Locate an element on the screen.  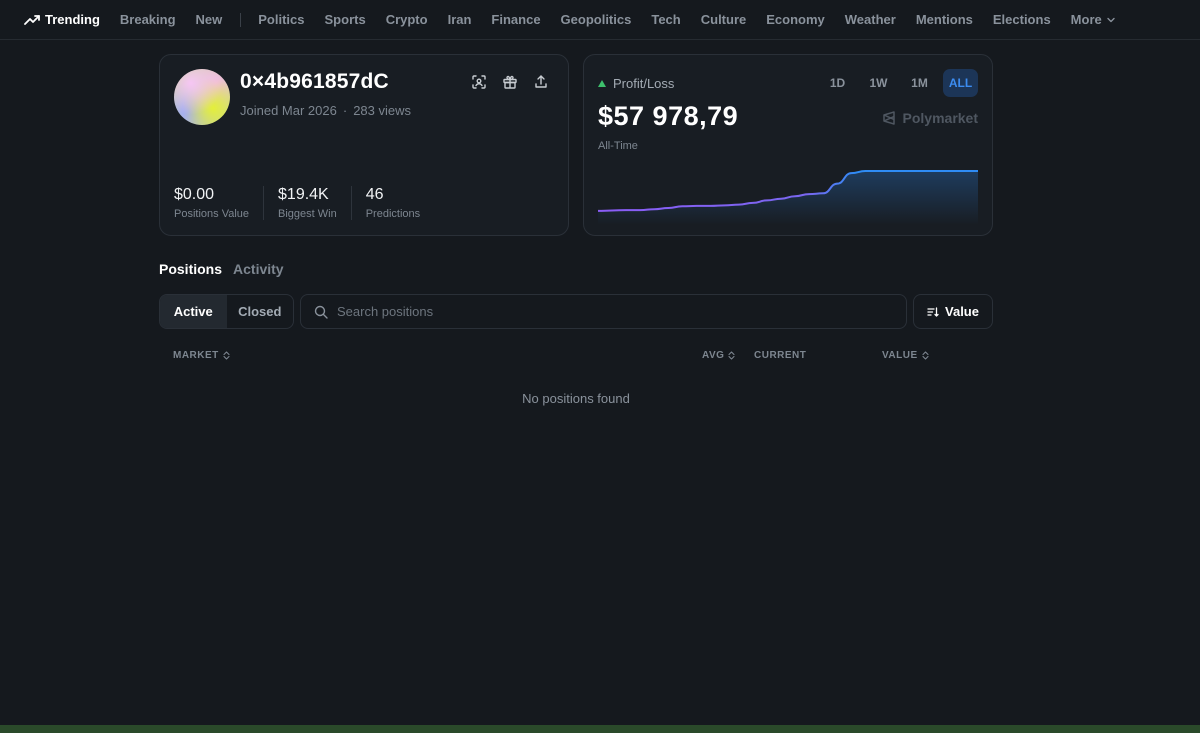
column-header-market: MARKET is located at coordinates (202, 355).